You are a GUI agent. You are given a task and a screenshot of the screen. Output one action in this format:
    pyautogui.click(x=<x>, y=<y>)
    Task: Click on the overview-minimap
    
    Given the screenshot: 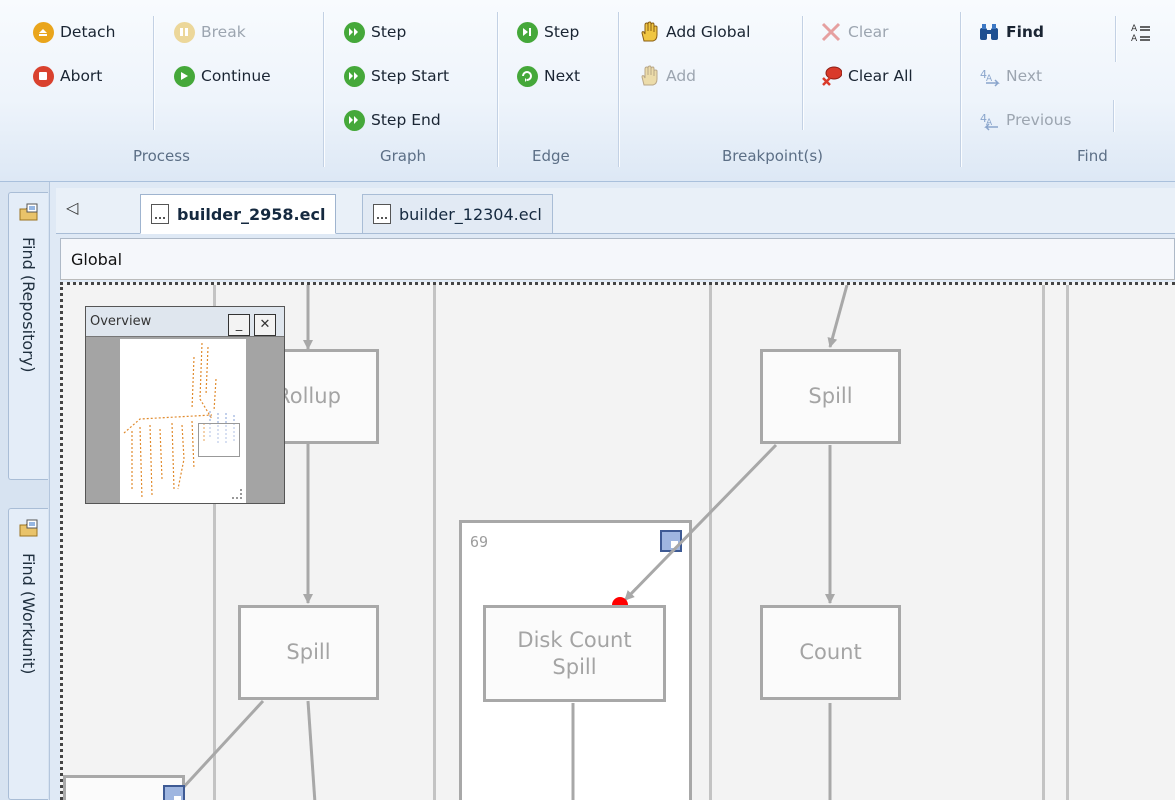 What is the action you would take?
    pyautogui.click(x=183, y=421)
    